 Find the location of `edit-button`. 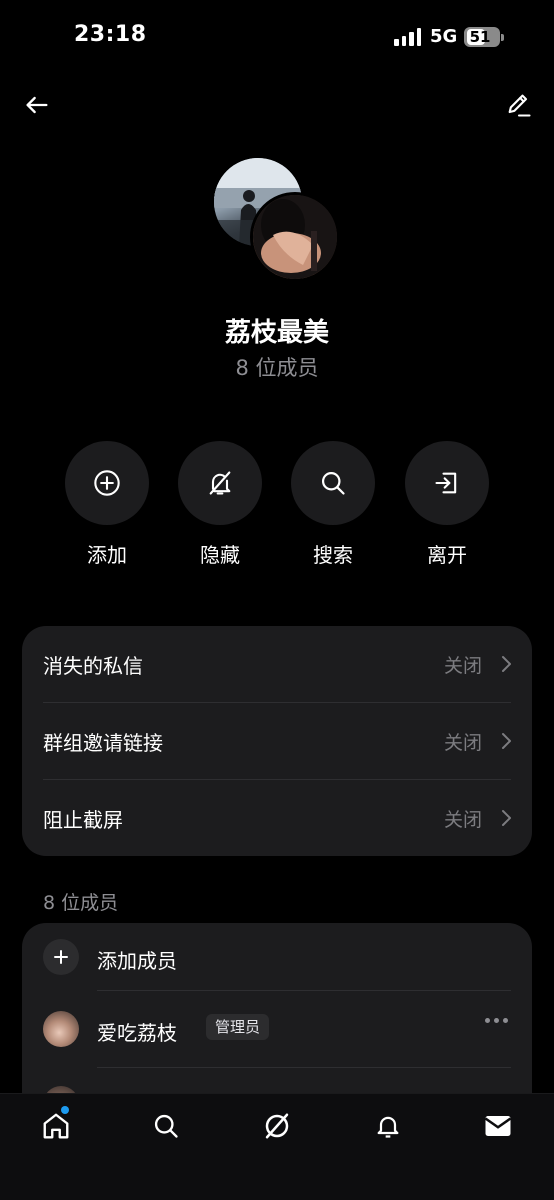

edit-button is located at coordinates (519, 105).